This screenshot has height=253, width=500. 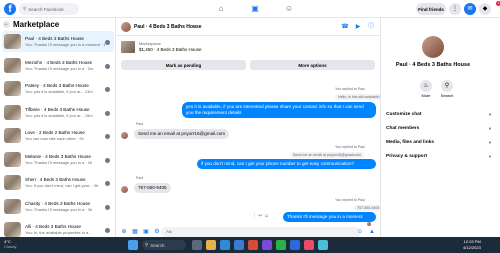 What do you see at coordinates (433, 47) in the screenshot?
I see `profile-avatar` at bounding box center [433, 47].